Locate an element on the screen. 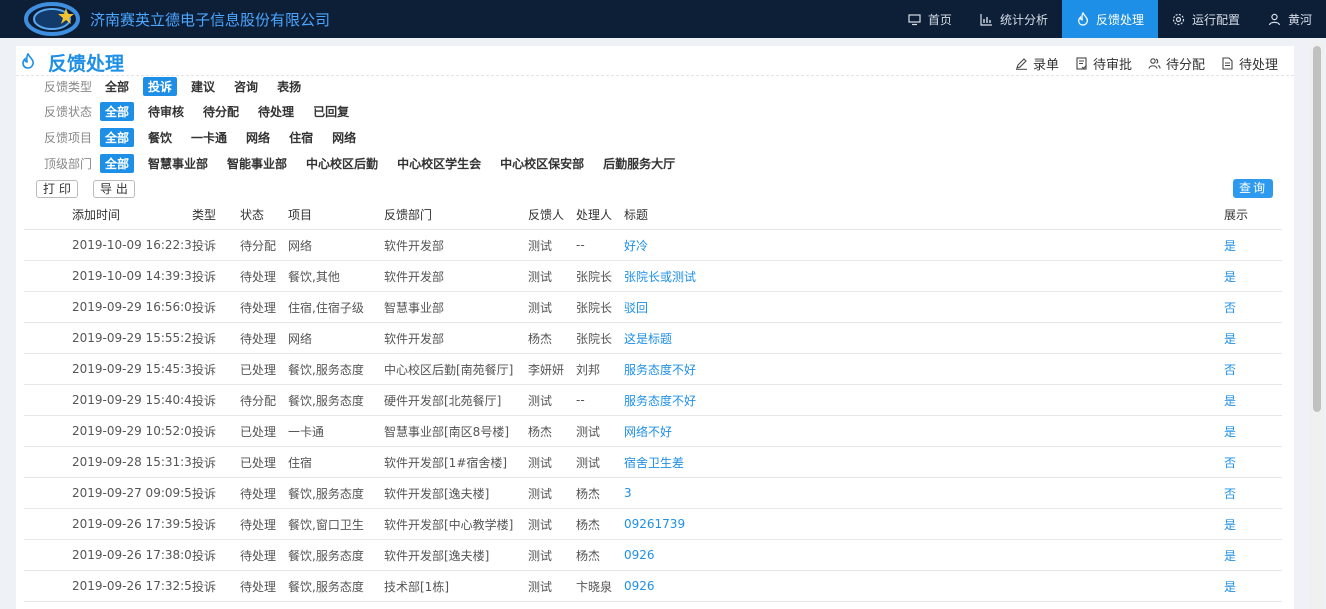 This screenshot has height=609, width=1326. filter-option: 一卡通 is located at coordinates (209, 137).